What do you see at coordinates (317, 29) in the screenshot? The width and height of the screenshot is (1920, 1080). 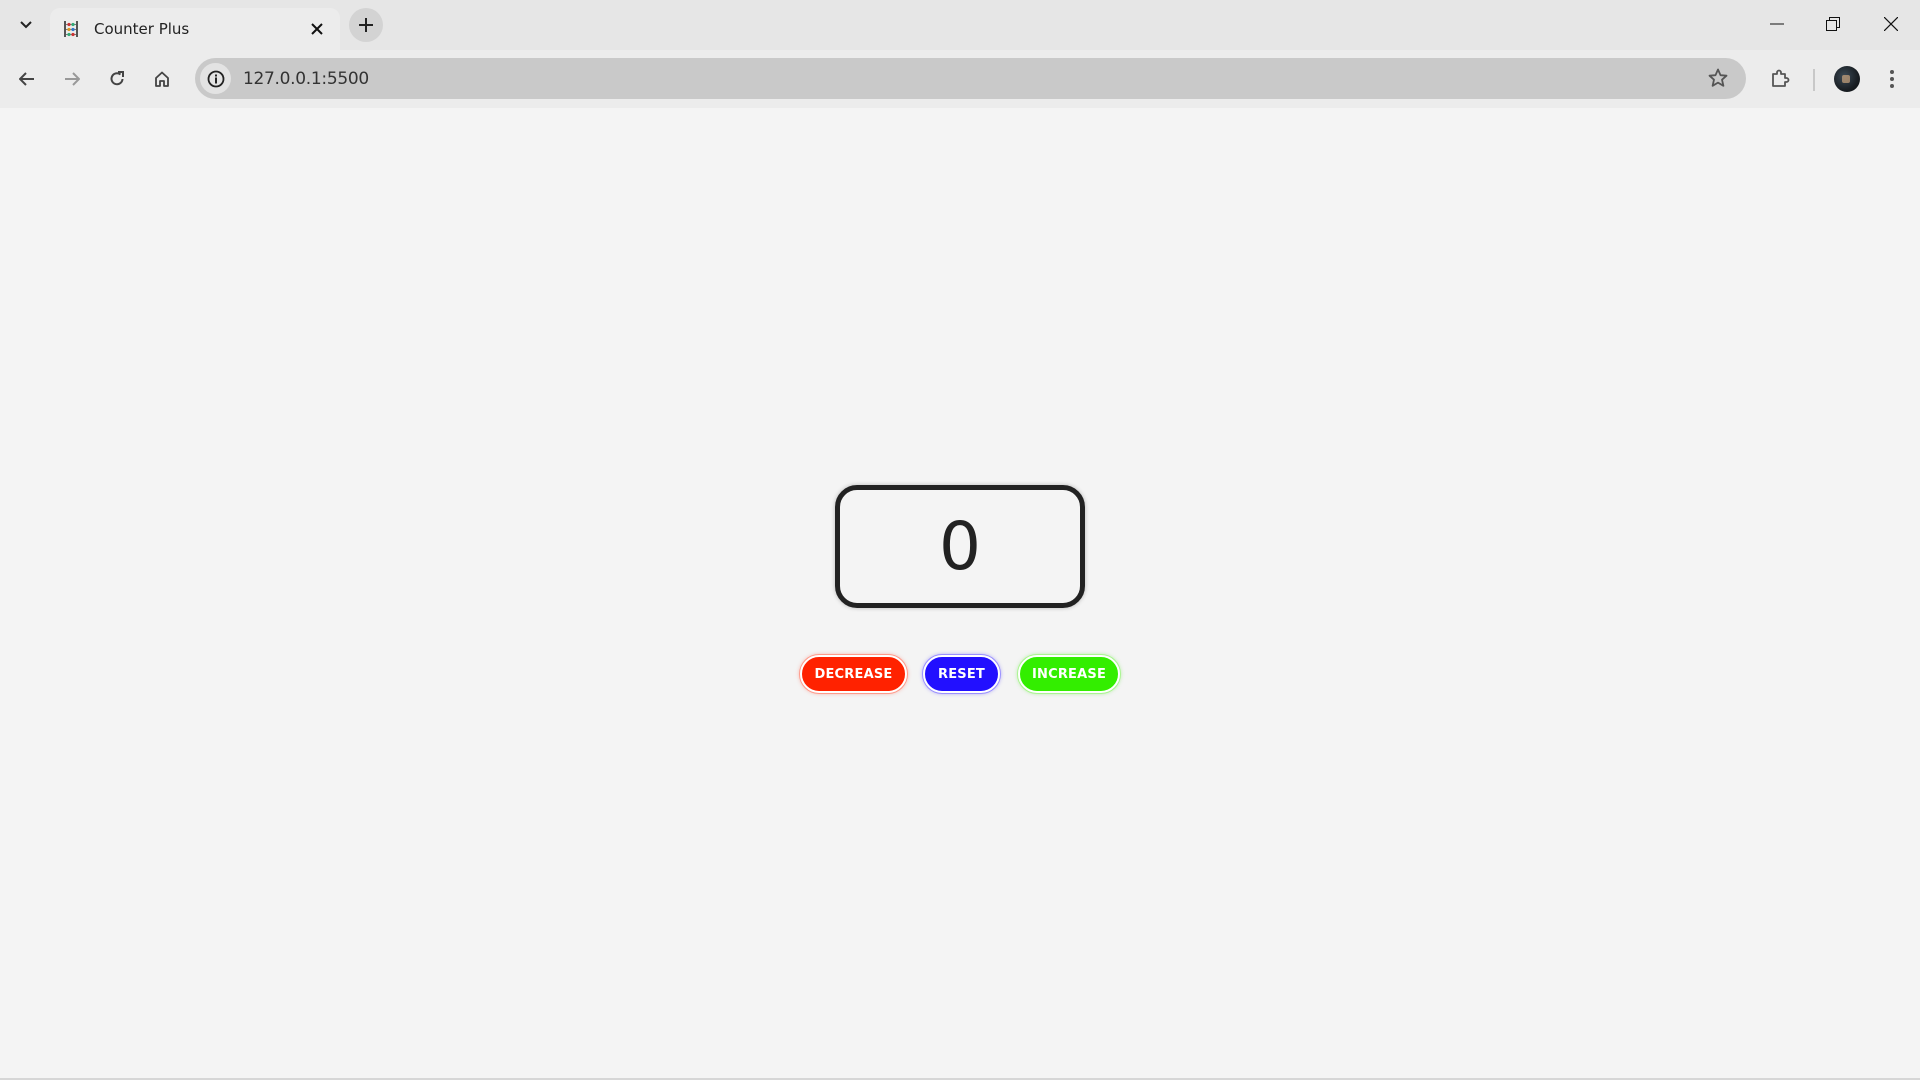 I see `tab-close-icon` at bounding box center [317, 29].